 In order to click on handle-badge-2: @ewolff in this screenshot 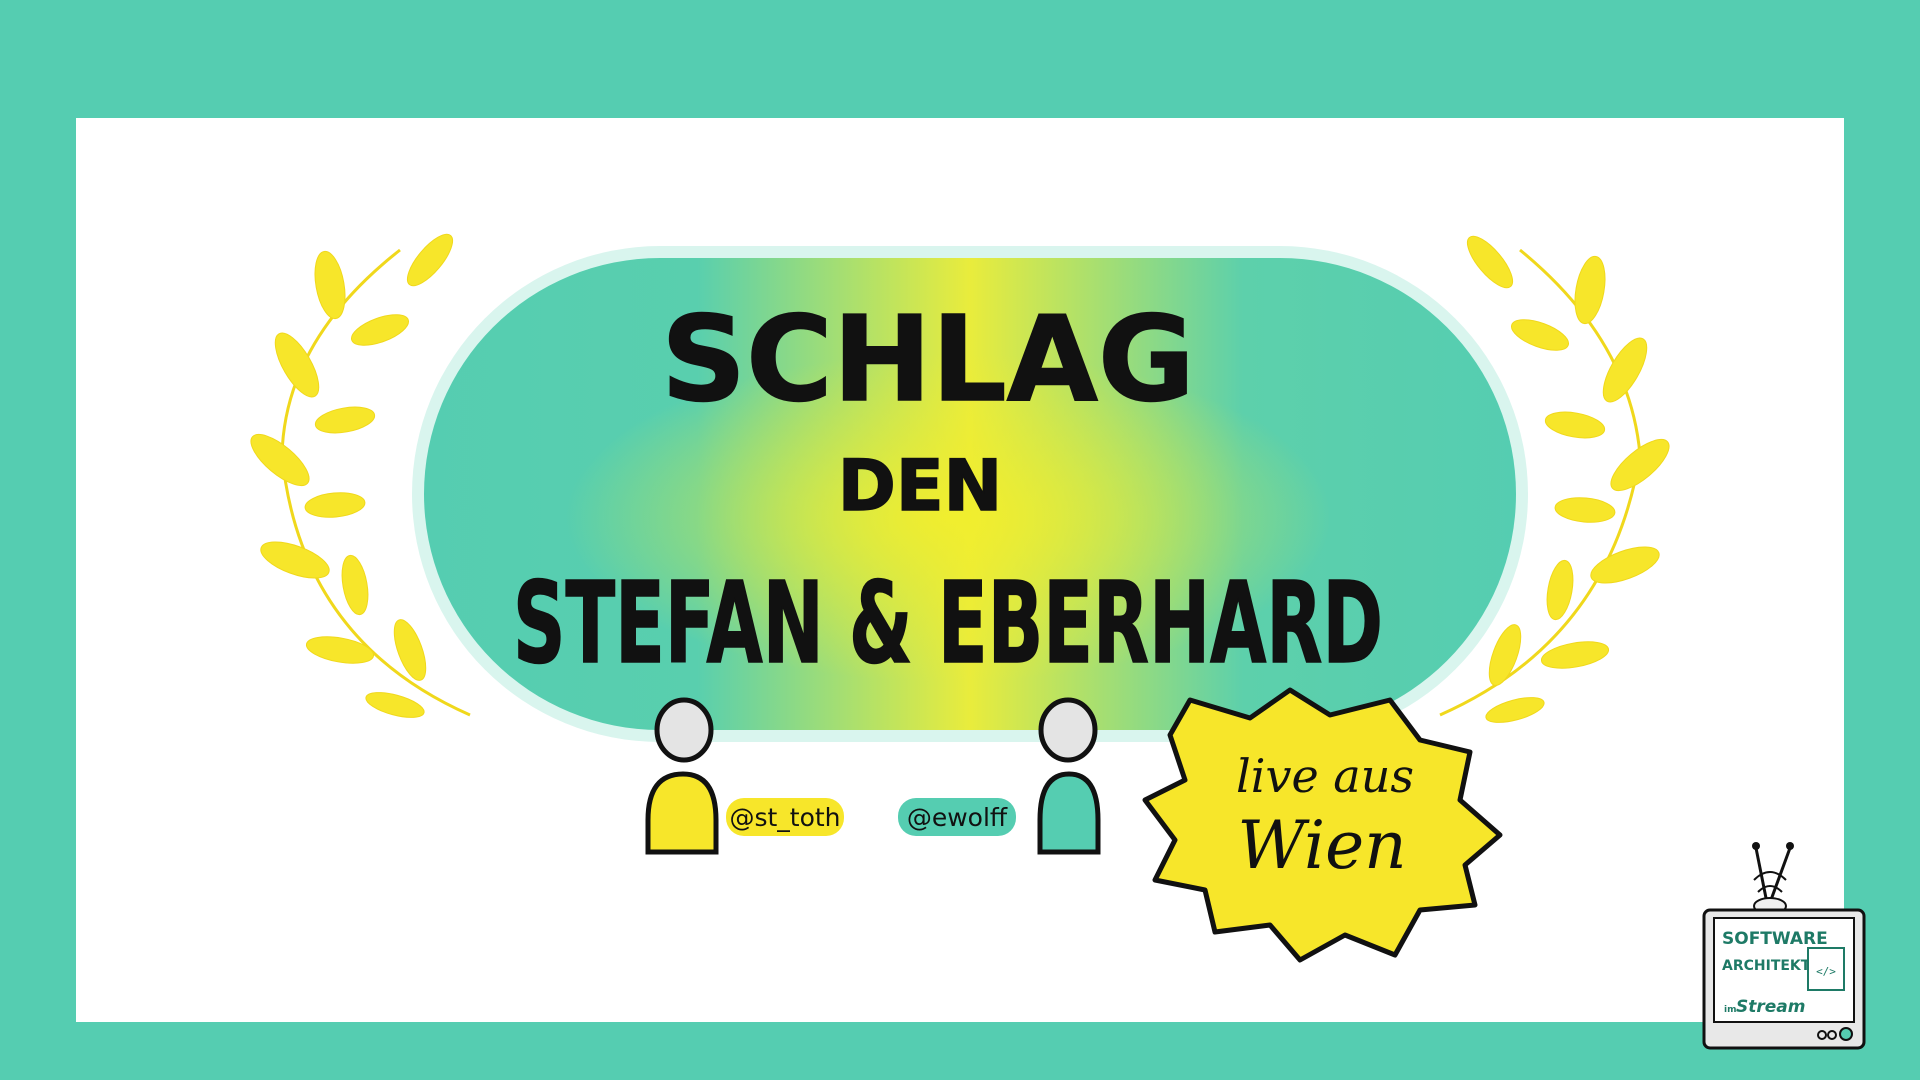, I will do `click(957, 817)`.